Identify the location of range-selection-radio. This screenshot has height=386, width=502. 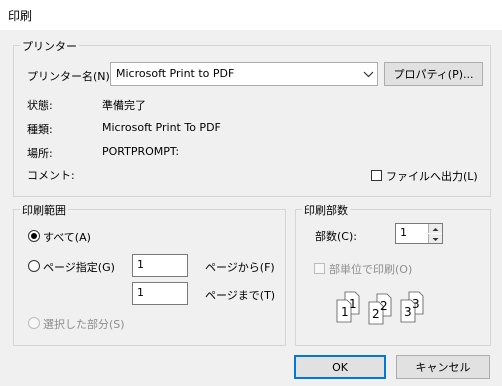
(34, 323).